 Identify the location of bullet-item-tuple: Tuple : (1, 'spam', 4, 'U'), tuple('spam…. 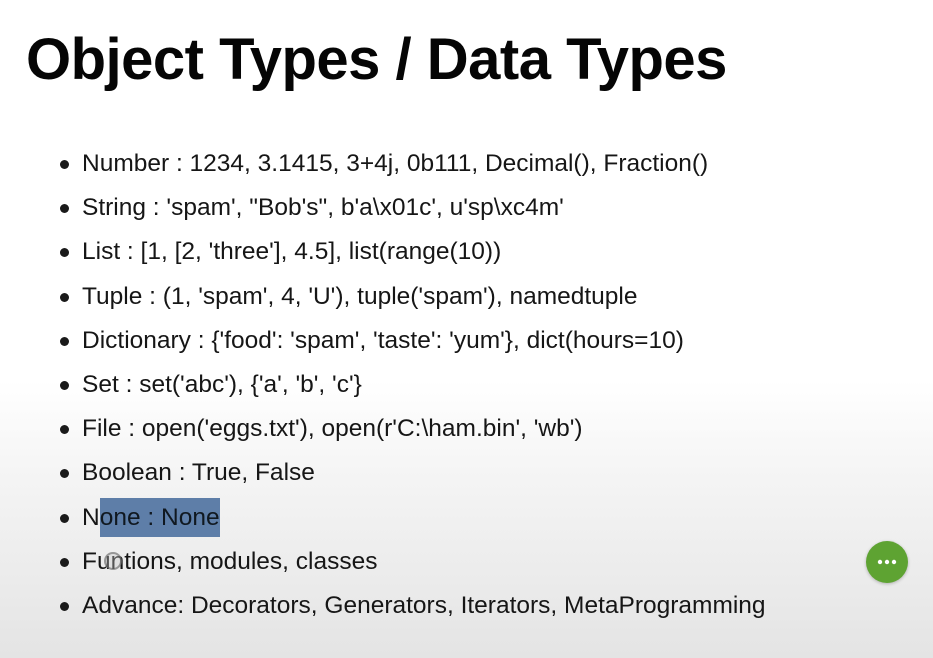
(412, 297).